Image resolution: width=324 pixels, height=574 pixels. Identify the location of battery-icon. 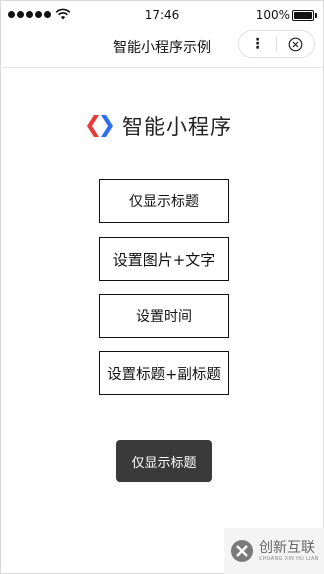
(304, 15).